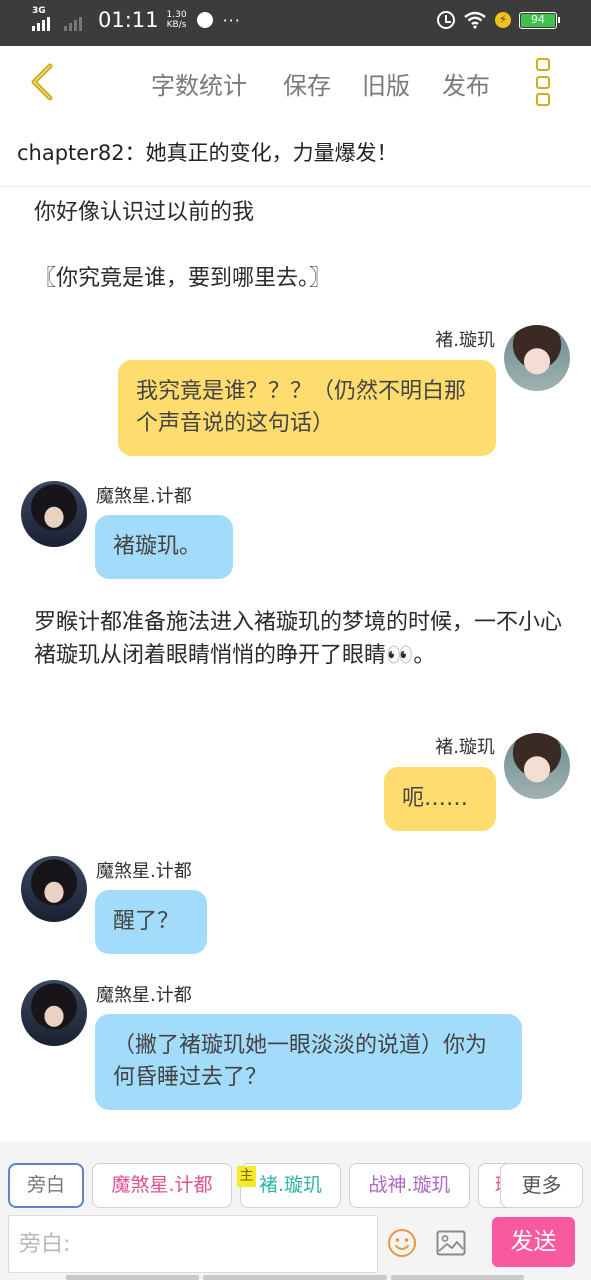 The image size is (591, 1280). I want to click on send-button: 发送, so click(533, 1242).